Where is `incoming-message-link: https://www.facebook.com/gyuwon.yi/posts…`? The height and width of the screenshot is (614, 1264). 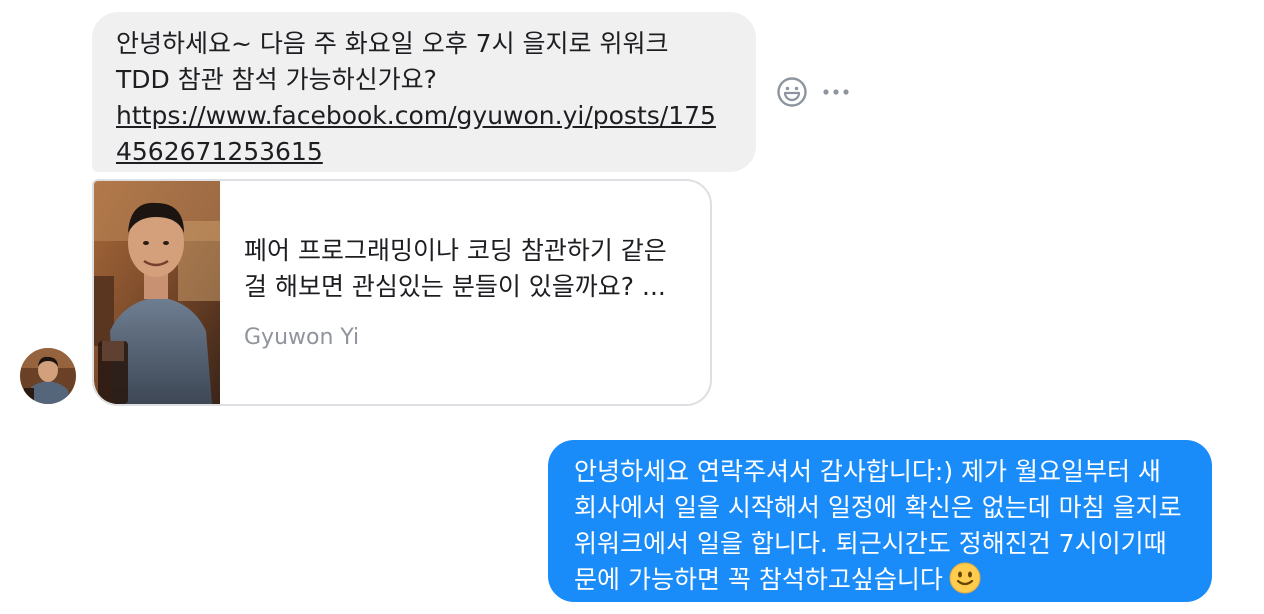
incoming-message-link: https://www.facebook.com/gyuwon.yi/posts… is located at coordinates (416, 133).